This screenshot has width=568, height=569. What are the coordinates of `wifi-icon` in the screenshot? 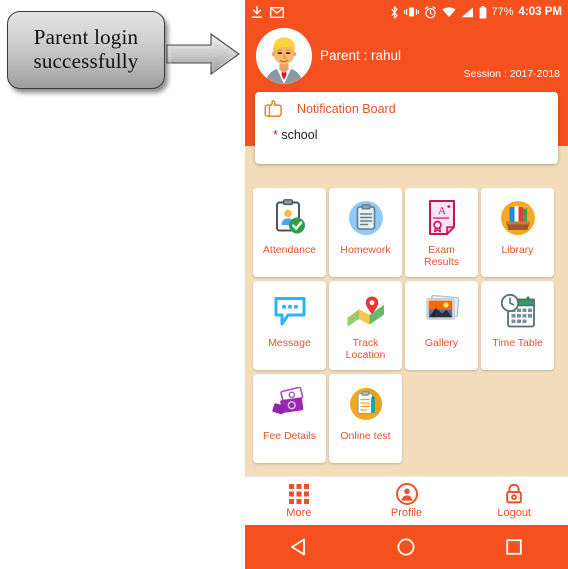 It's located at (448, 11).